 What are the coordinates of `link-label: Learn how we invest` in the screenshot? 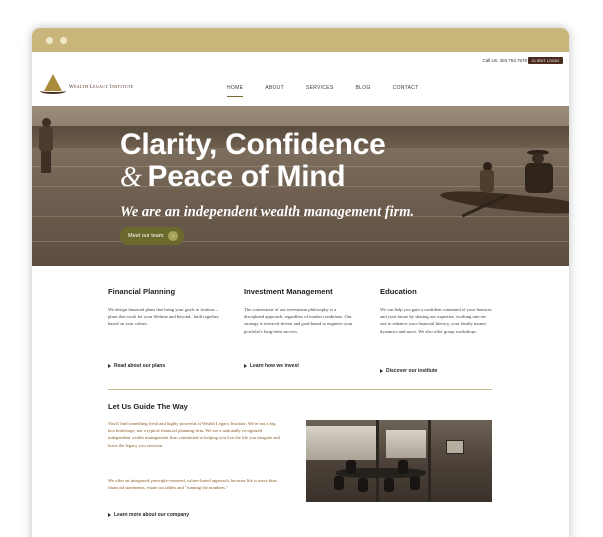 It's located at (274, 366).